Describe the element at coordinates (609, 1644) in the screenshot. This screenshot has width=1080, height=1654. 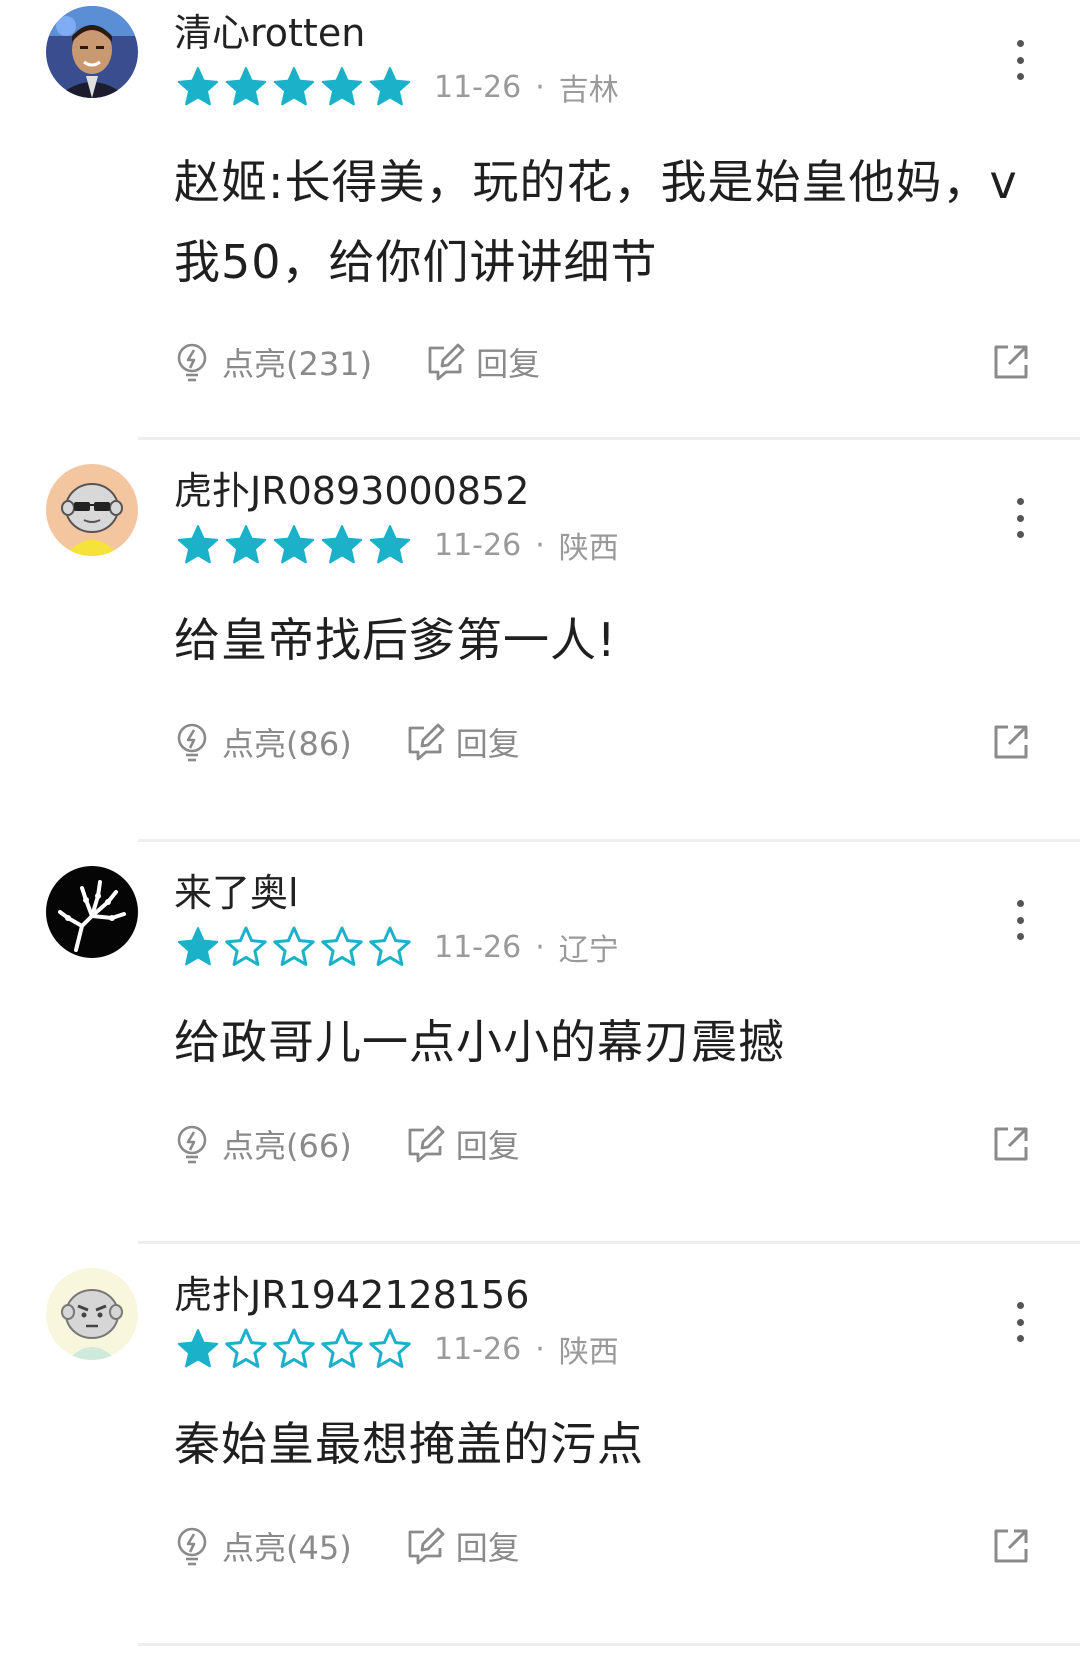
I see `divider` at that location.